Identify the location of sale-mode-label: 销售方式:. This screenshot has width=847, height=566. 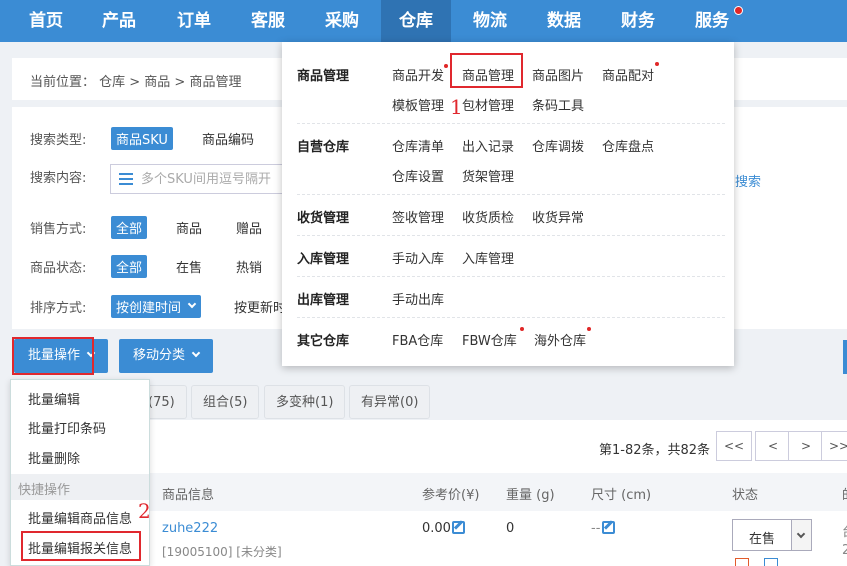
(58, 229).